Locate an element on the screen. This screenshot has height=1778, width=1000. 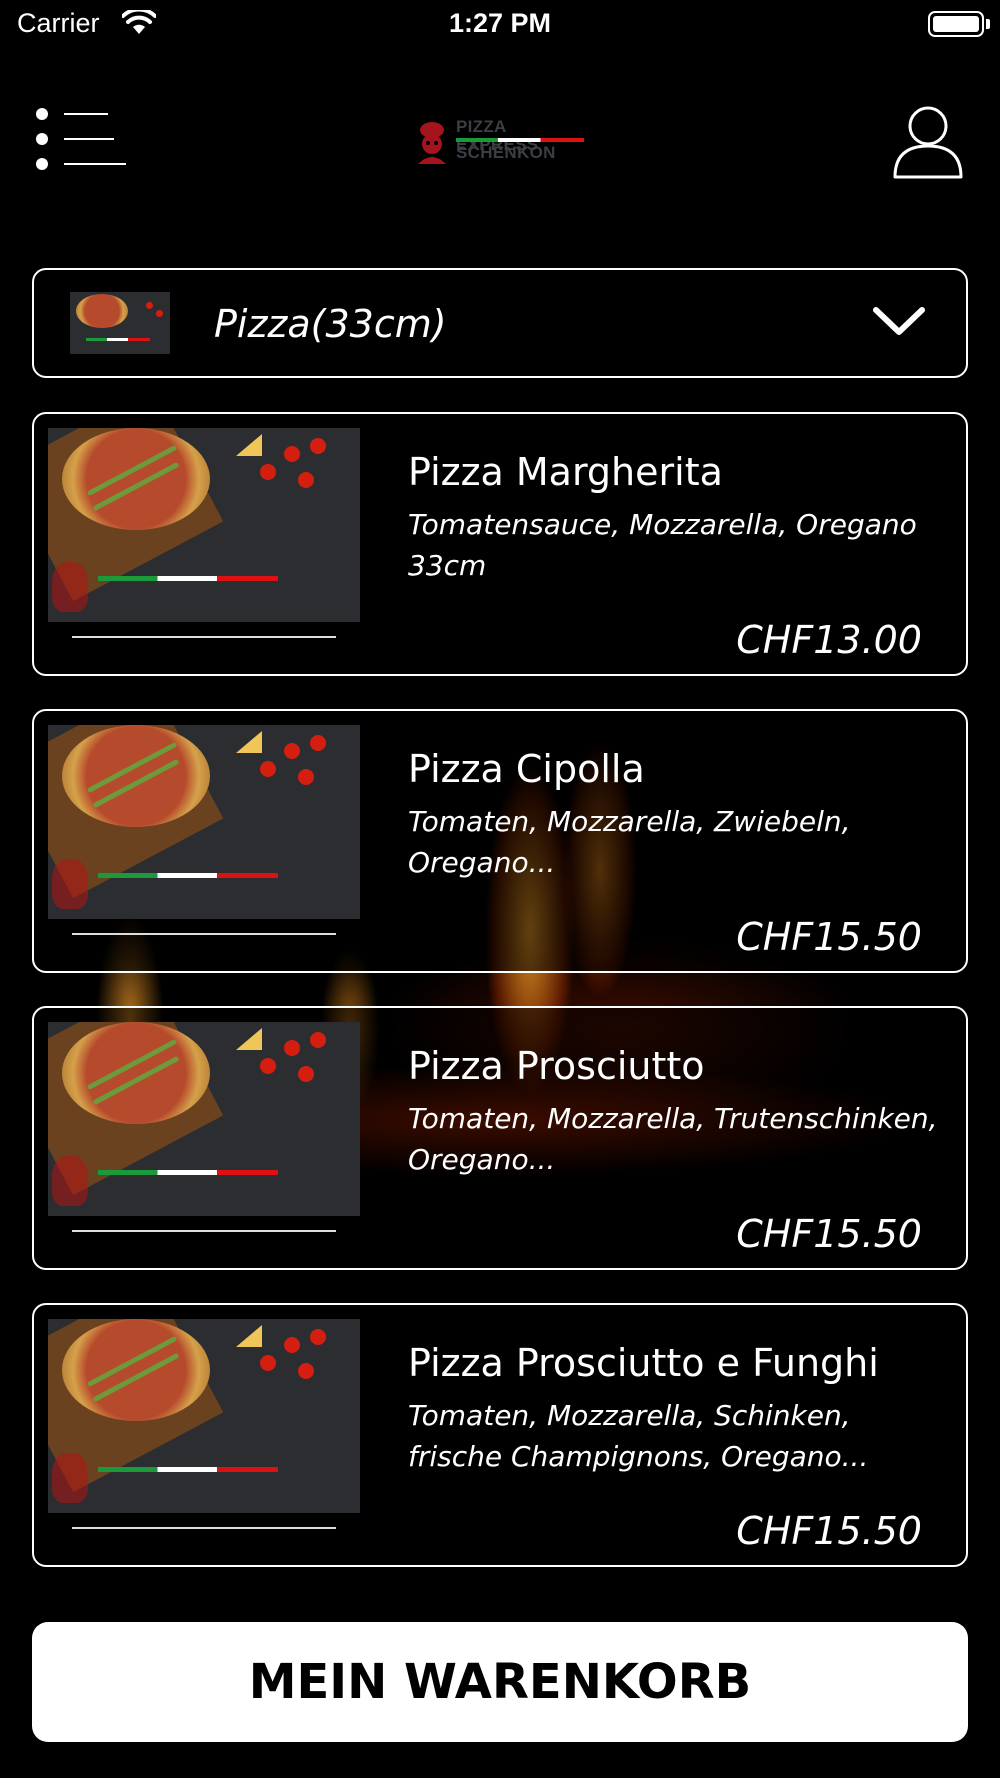
category-selected-label: Pizza(33cm) is located at coordinates (330, 324).